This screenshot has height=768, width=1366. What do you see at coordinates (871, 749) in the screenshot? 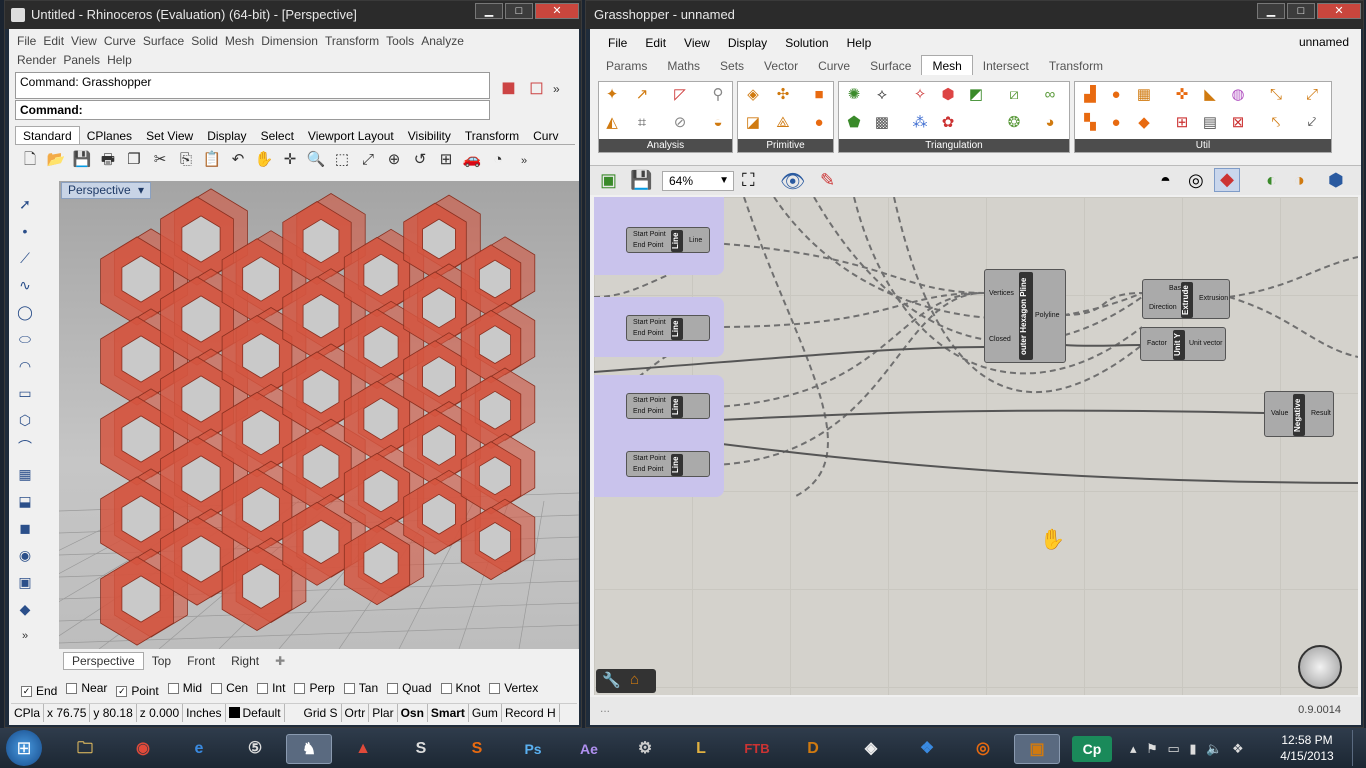
I see `unity-taskbar-icon: ◈` at bounding box center [871, 749].